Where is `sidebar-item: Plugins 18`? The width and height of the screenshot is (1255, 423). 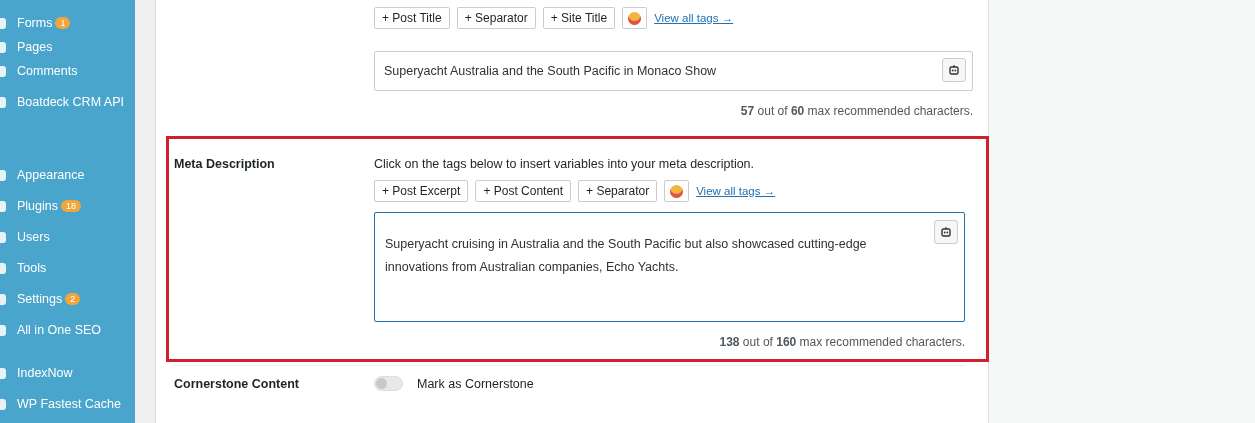 sidebar-item: Plugins 18 is located at coordinates (67, 206).